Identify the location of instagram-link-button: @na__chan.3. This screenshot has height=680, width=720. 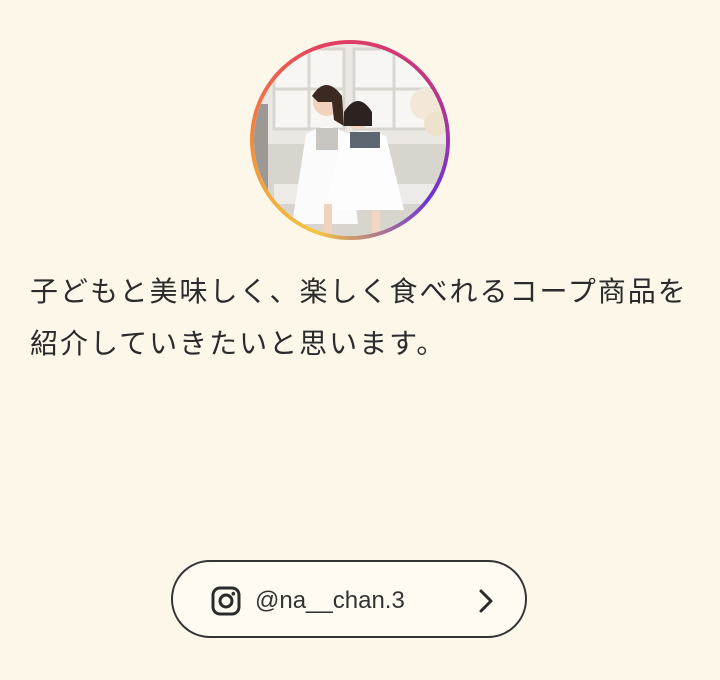
(349, 599).